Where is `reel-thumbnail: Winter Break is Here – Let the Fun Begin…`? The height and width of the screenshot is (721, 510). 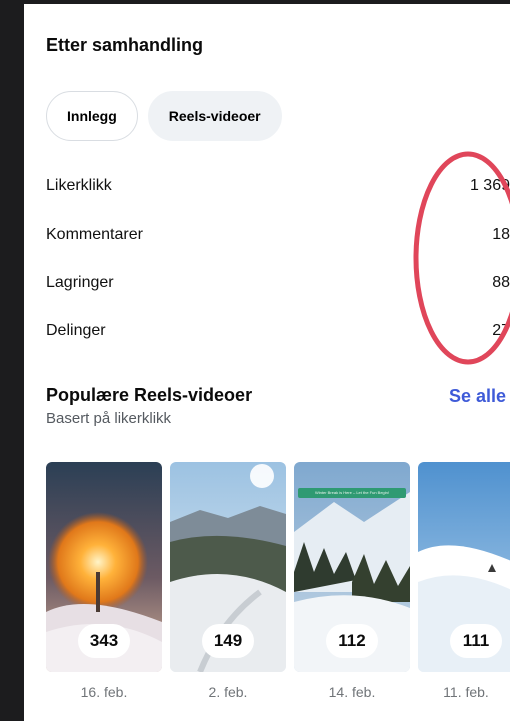
reel-thumbnail: Winter Break is Here – Let the Fun Begin… is located at coordinates (352, 567).